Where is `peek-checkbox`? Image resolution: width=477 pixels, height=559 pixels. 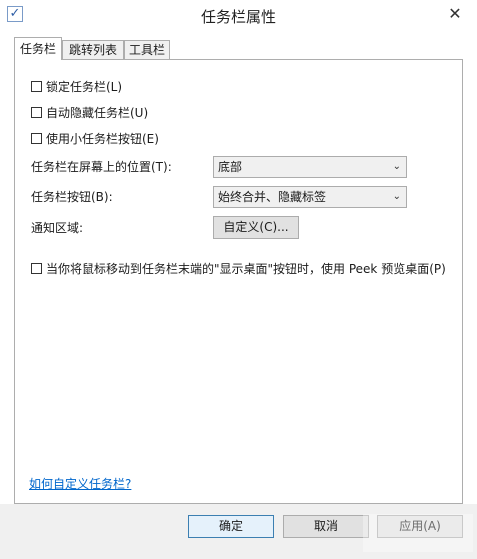 peek-checkbox is located at coordinates (36, 268).